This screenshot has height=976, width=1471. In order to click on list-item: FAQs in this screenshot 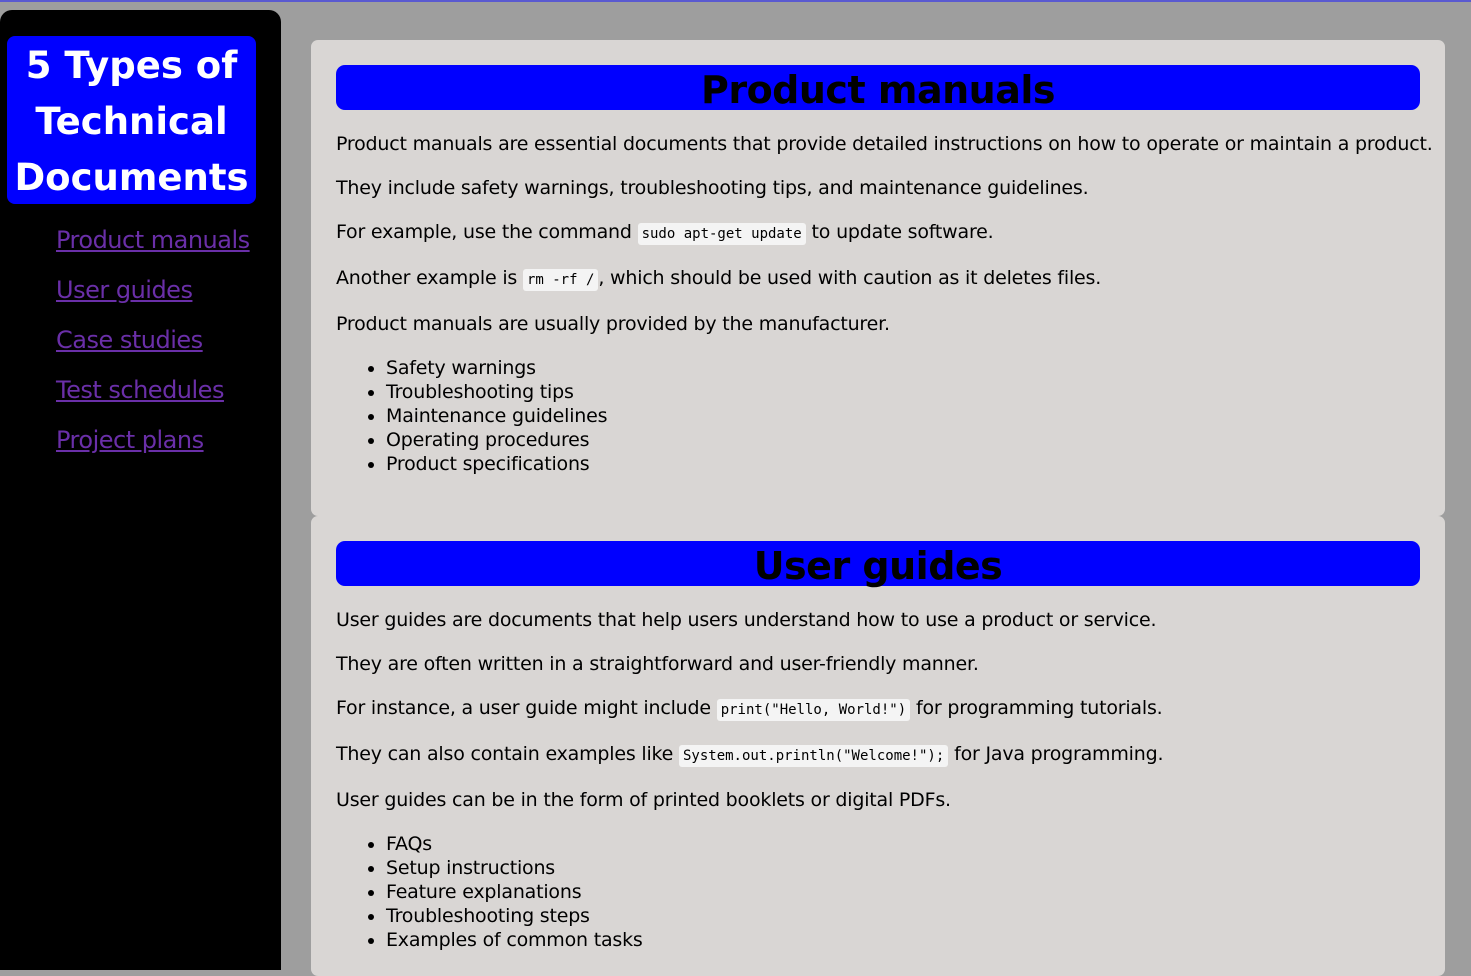, I will do `click(905, 844)`.